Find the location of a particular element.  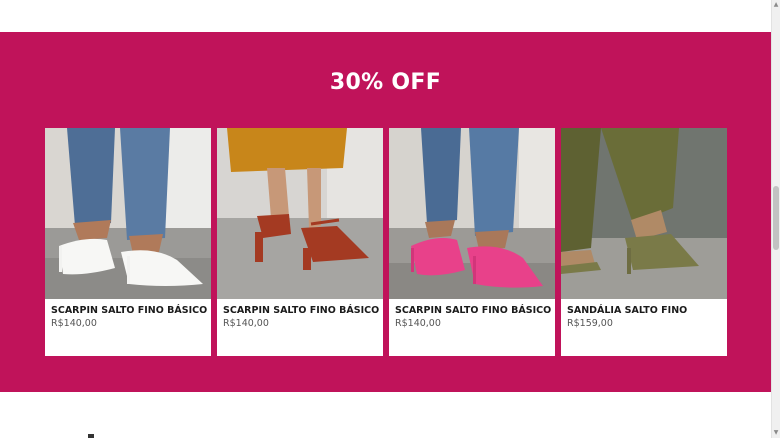

product-card: SANDÁLIA SALTO FINO R$159,00 is located at coordinates (644, 242).